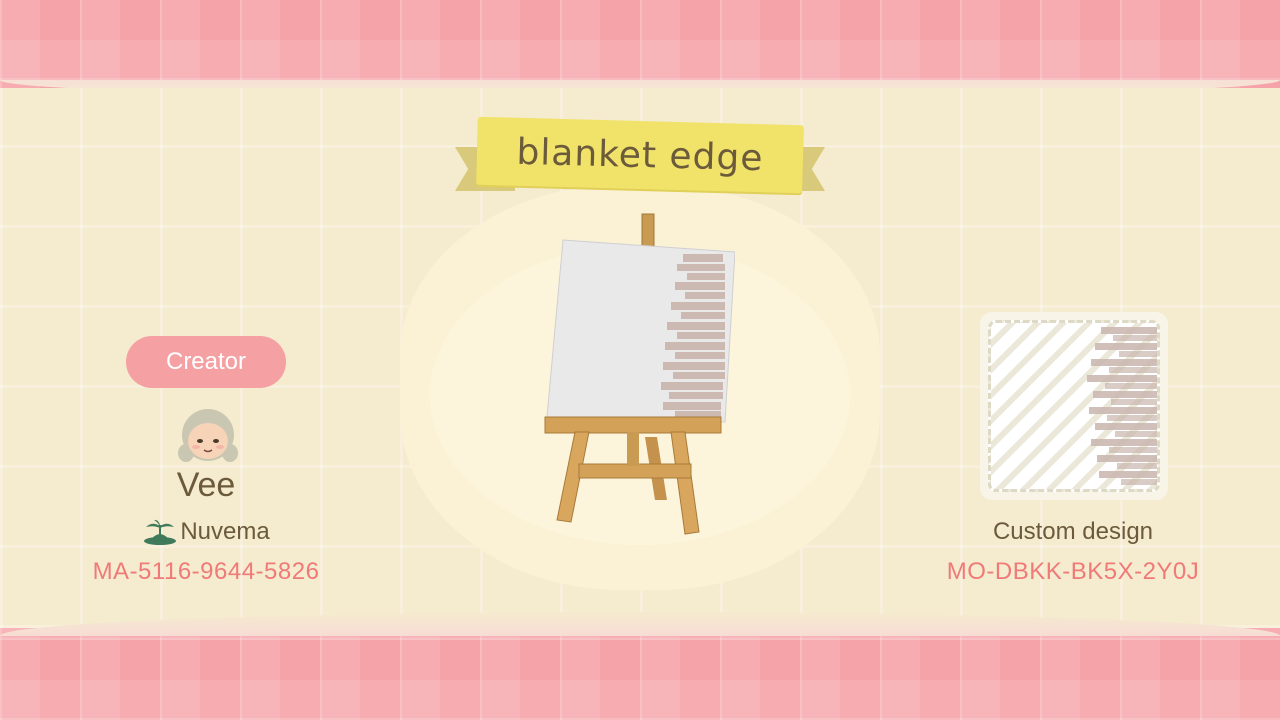 This screenshot has width=1280, height=720. I want to click on palm-tree-island-icon, so click(160, 532).